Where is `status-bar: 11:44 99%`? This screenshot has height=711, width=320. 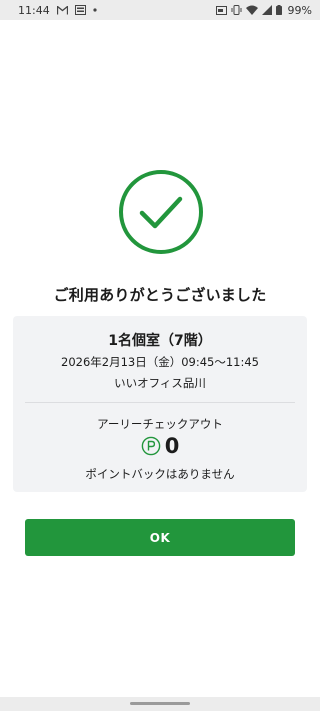
status-bar: 11:44 99% is located at coordinates (160, 10).